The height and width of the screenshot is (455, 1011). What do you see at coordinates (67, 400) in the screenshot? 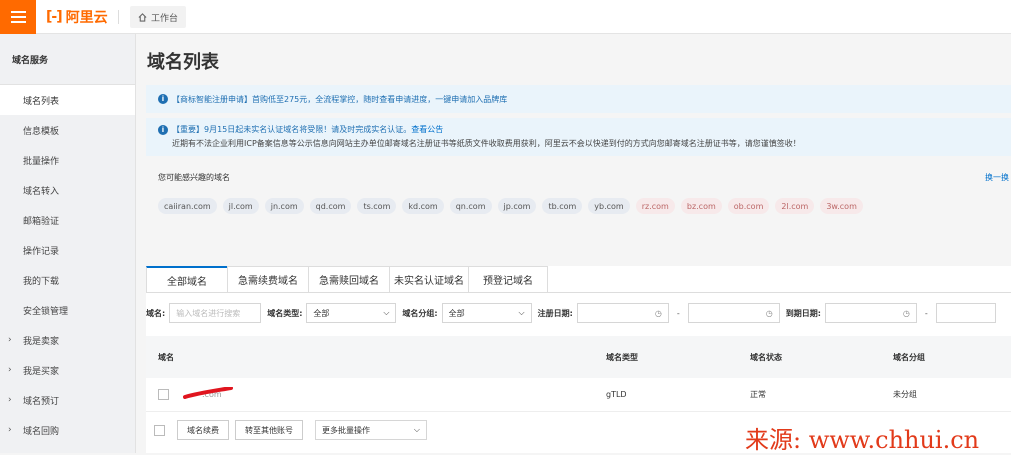
I see `sidebar-group-reserve: › 域名预订` at bounding box center [67, 400].